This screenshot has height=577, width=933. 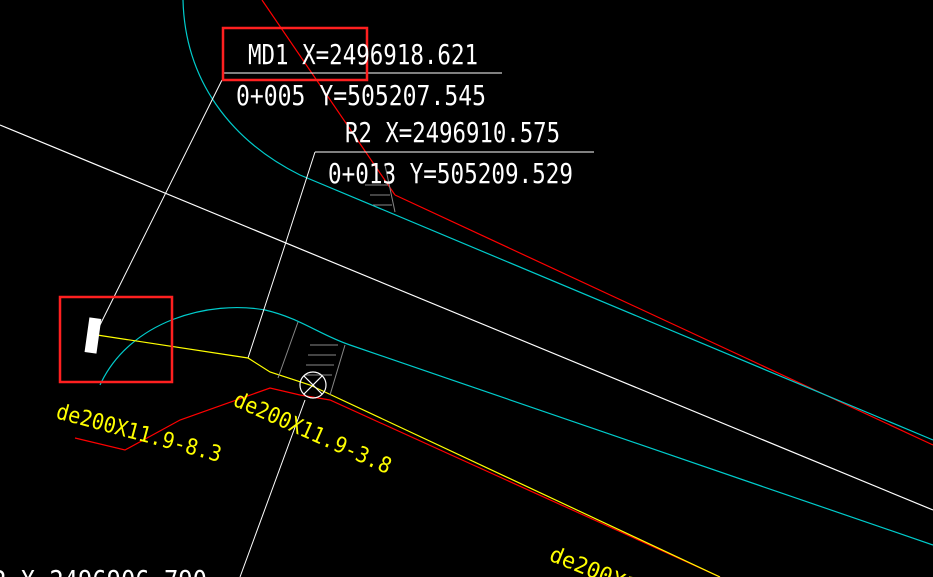 What do you see at coordinates (450, 173) in the screenshot?
I see `r2-station-y-label: 0+013 Y=505209.529` at bounding box center [450, 173].